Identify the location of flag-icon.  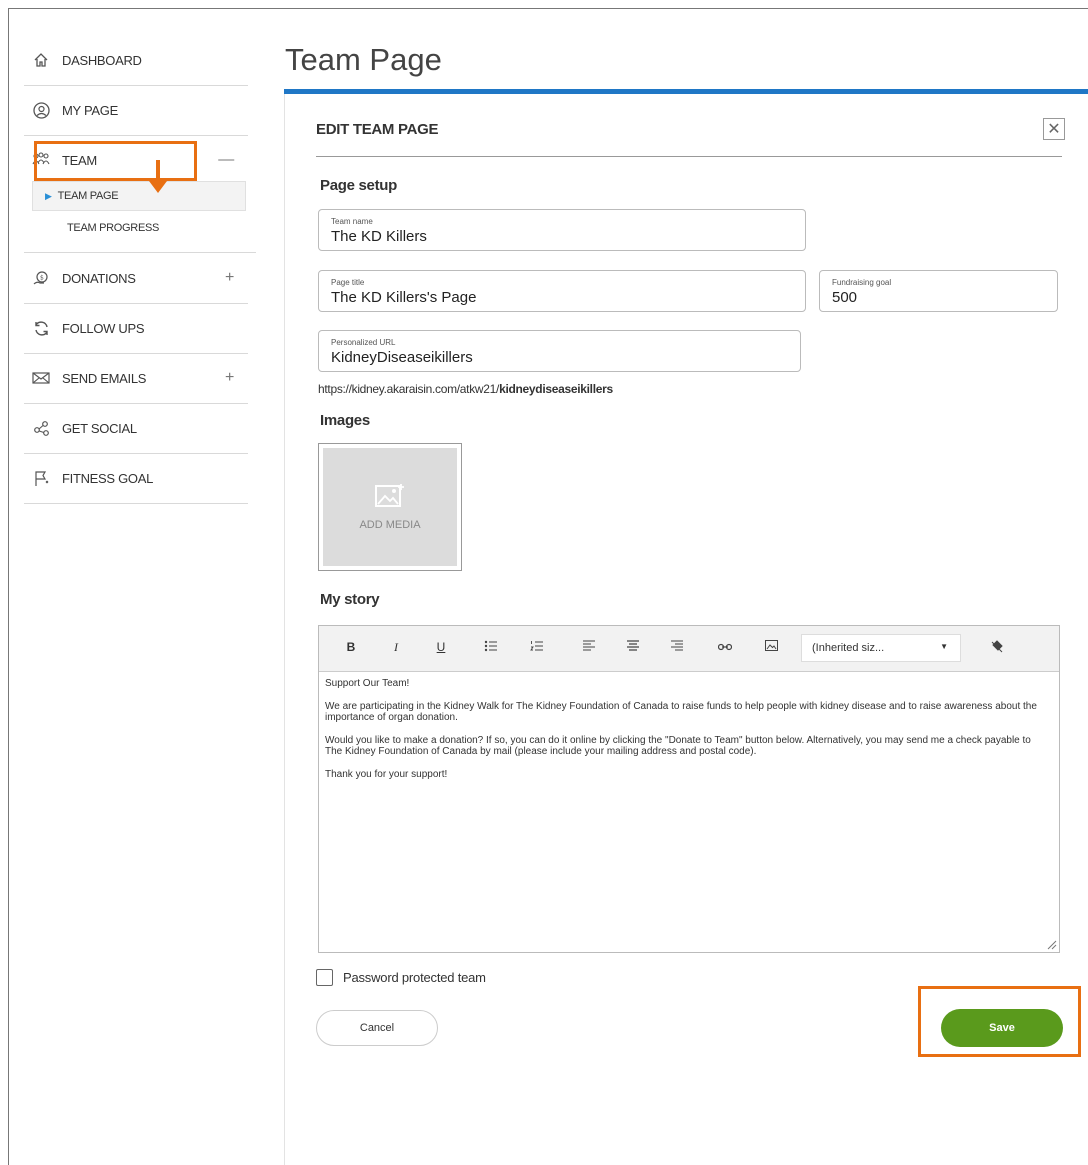
(41, 478).